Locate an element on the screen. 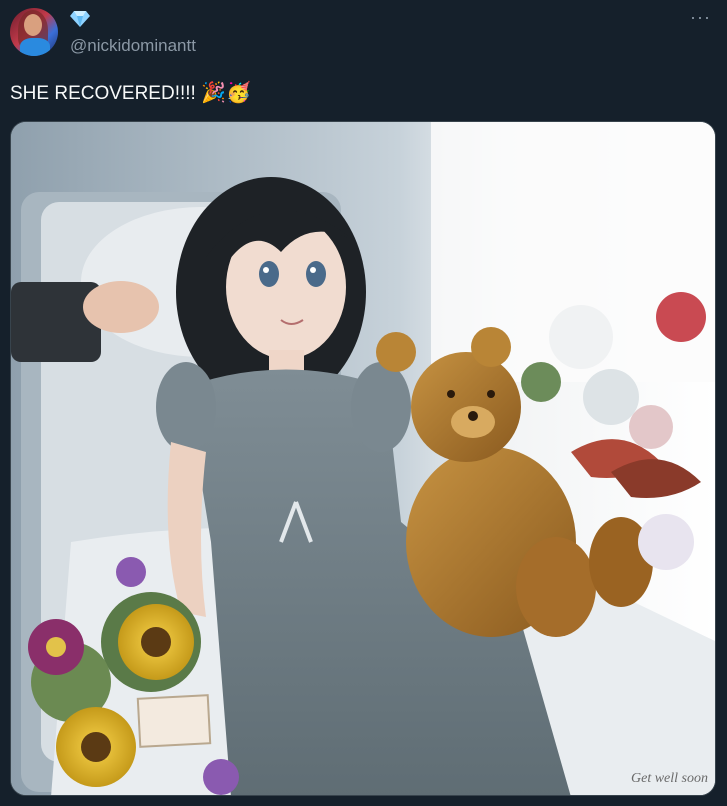 Image resolution: width=727 pixels, height=806 pixels. user-handle: @nickidominantt is located at coordinates (133, 46).